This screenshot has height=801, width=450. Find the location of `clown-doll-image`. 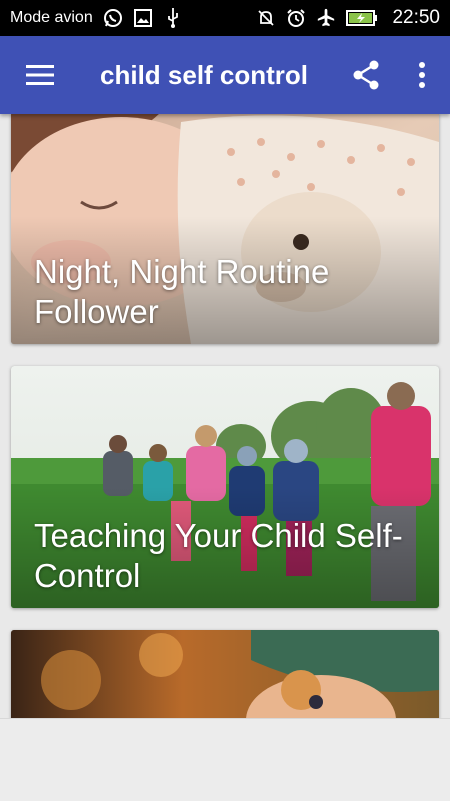

clown-doll-image is located at coordinates (225, 674).